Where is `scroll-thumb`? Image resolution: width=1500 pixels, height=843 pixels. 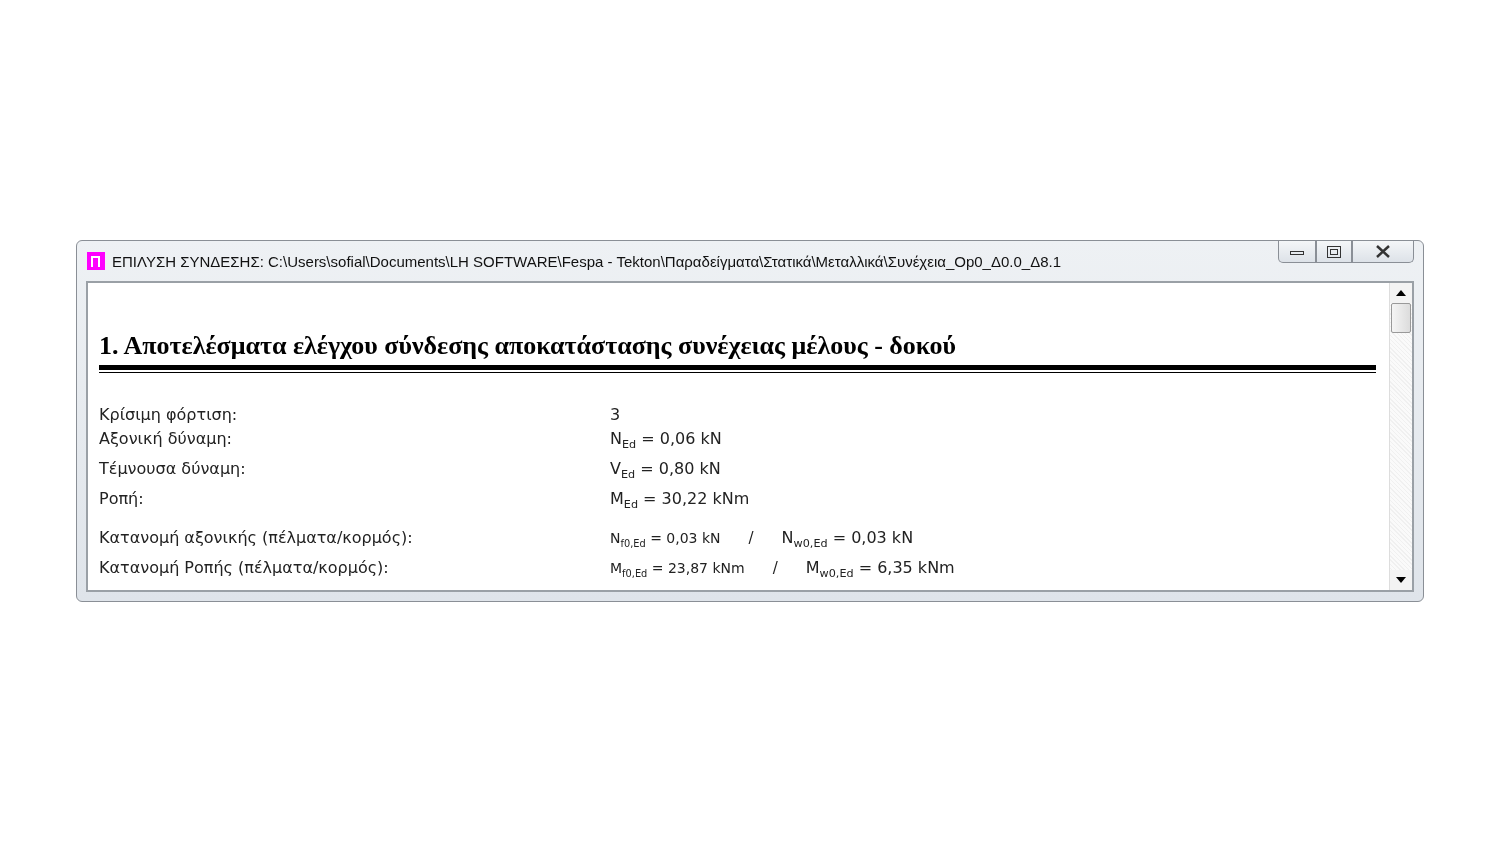 scroll-thumb is located at coordinates (1401, 318).